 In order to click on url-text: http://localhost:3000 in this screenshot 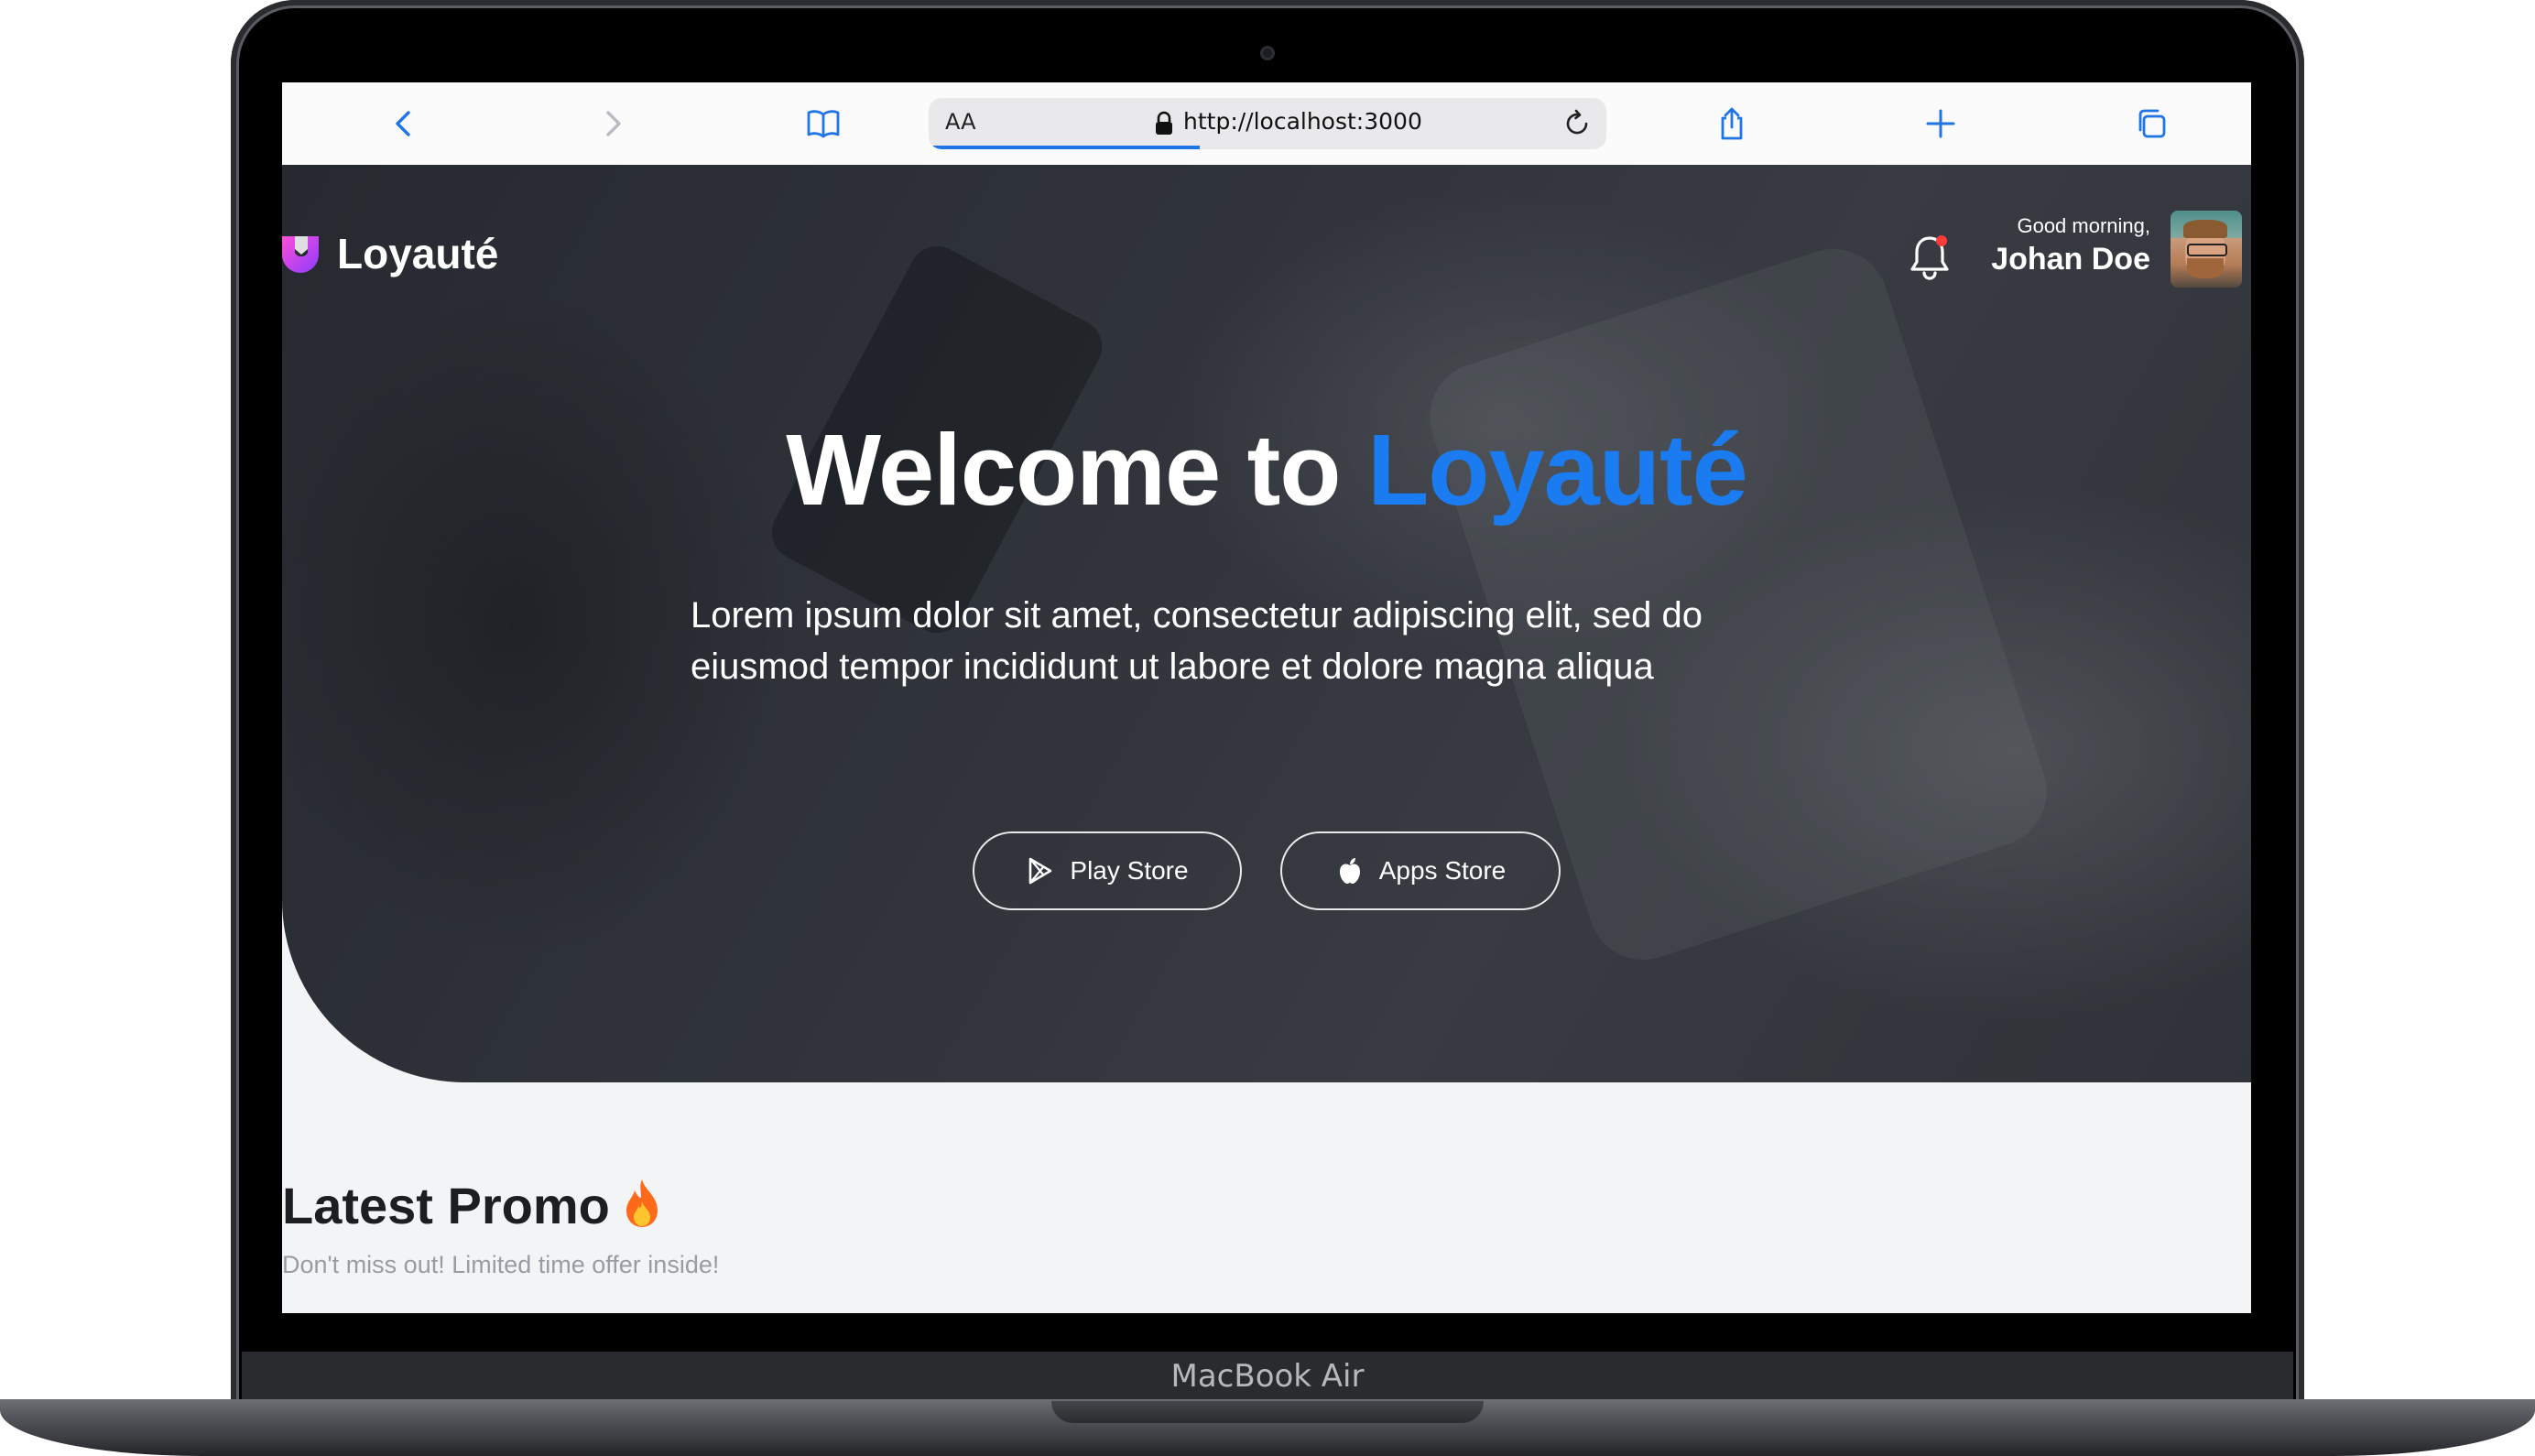, I will do `click(1302, 121)`.